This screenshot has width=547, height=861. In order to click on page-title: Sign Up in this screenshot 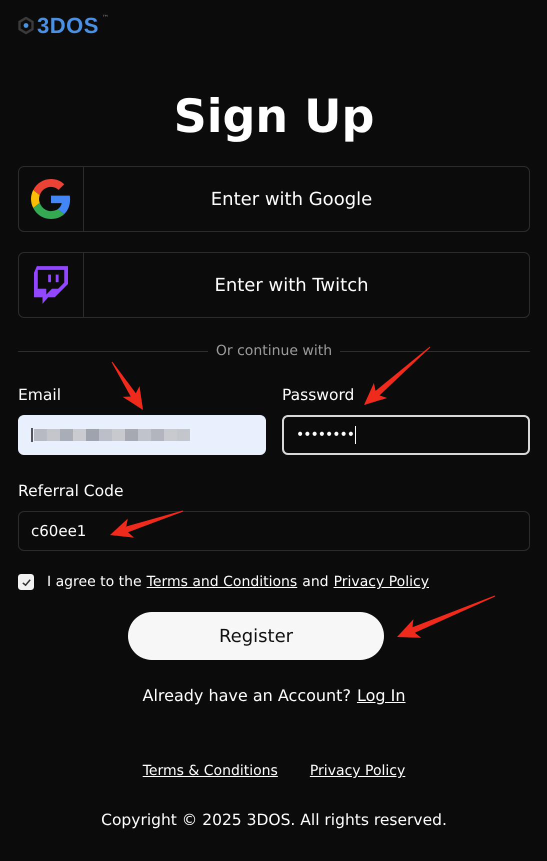, I will do `click(274, 116)`.